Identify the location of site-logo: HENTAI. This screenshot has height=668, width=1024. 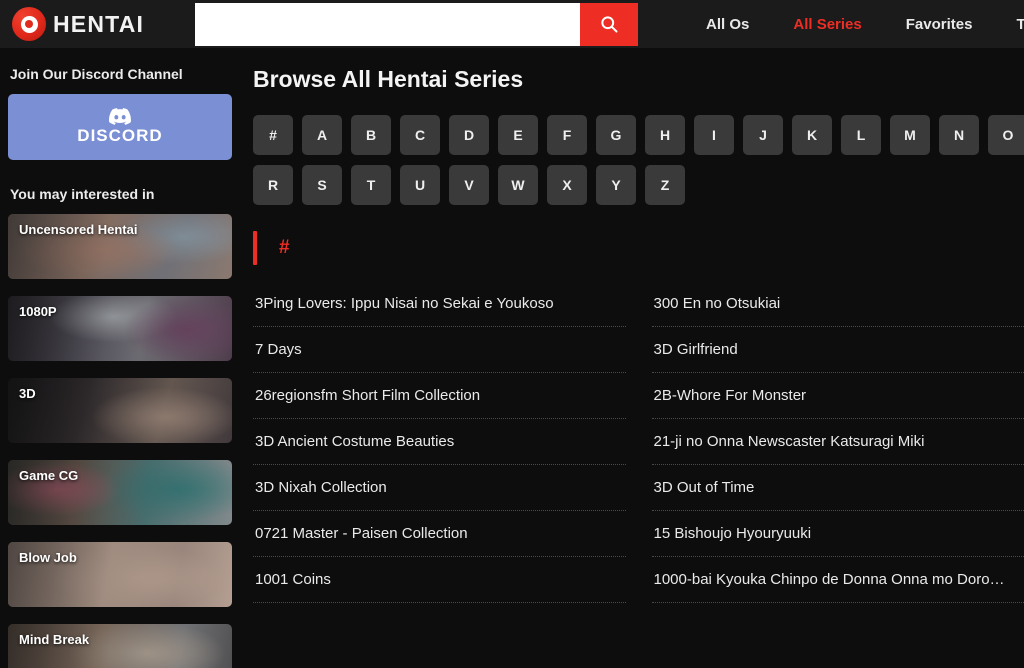
(97, 24).